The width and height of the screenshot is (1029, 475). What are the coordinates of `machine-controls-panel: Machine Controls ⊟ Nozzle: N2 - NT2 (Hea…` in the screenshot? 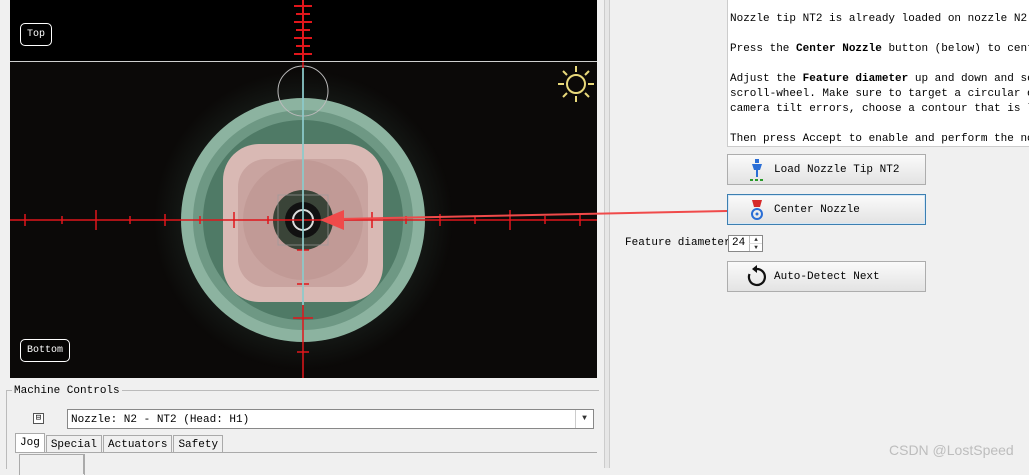 It's located at (302, 430).